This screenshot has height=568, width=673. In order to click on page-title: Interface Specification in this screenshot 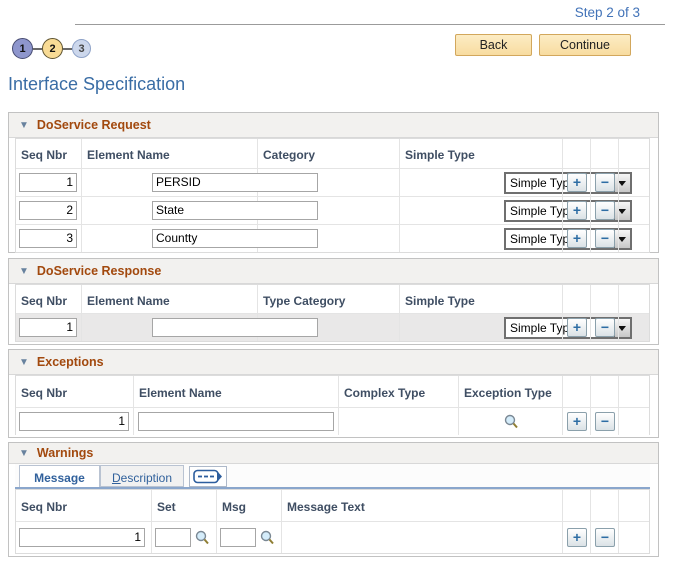, I will do `click(97, 84)`.